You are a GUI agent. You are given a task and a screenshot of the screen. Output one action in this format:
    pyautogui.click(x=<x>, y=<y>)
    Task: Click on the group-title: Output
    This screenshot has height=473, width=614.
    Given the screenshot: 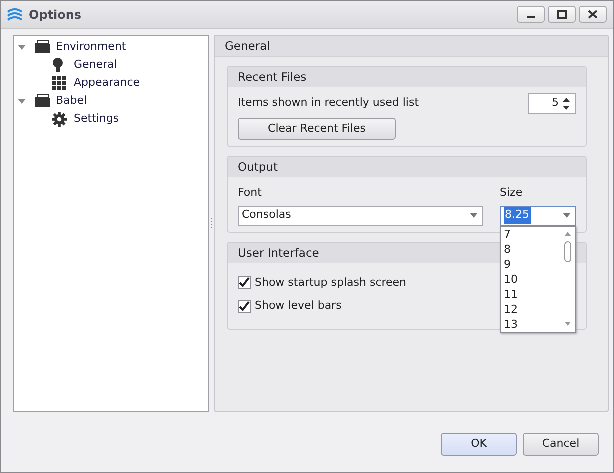 What is the action you would take?
    pyautogui.click(x=258, y=167)
    